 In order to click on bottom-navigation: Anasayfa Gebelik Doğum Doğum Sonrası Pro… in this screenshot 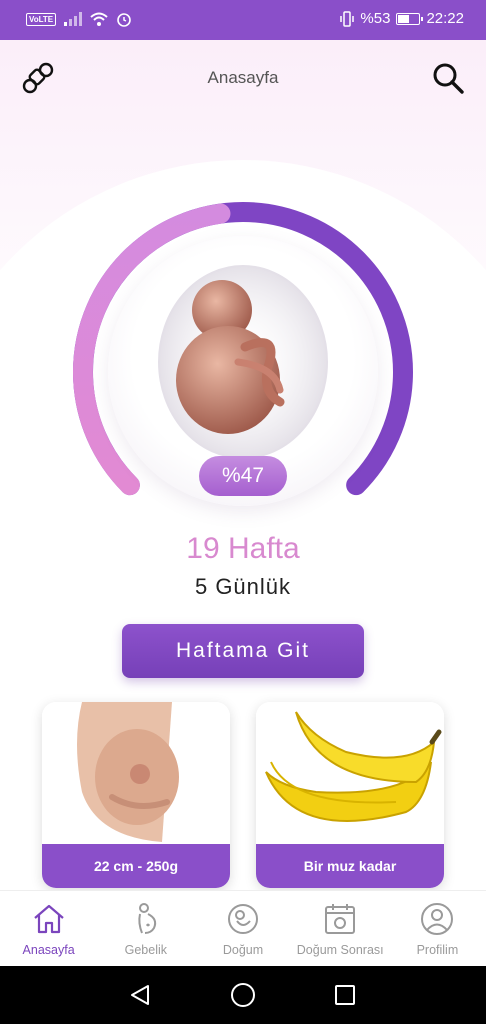, I will do `click(243, 928)`.